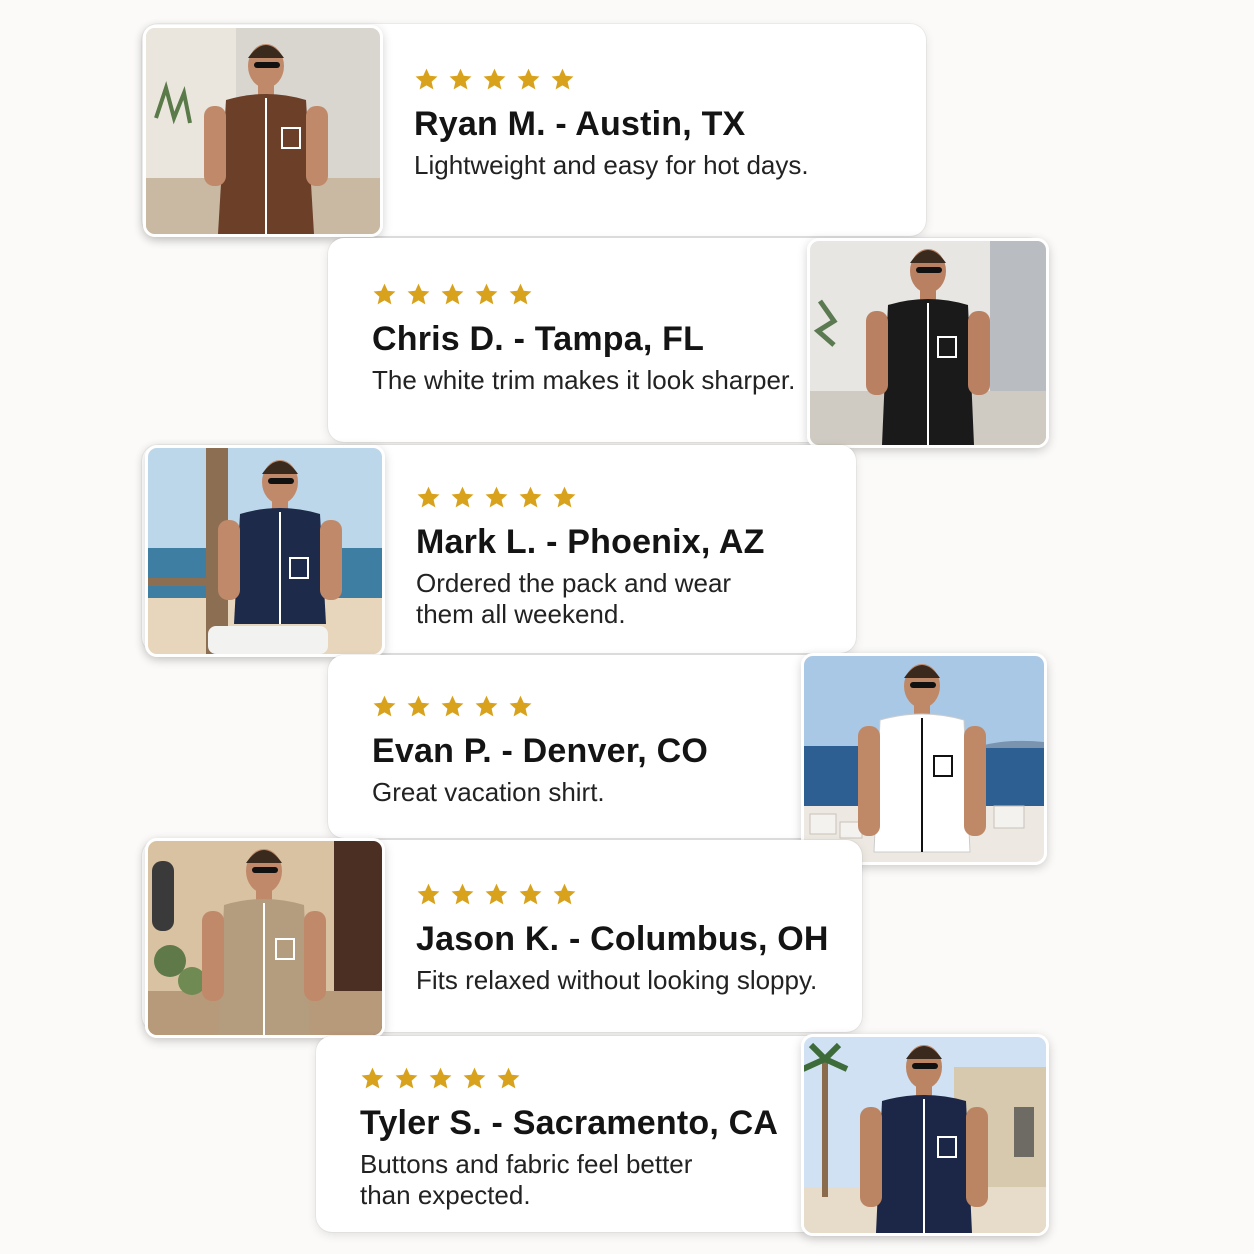 The width and height of the screenshot is (1254, 1254). Describe the element at coordinates (584, 380) in the screenshot. I see `review-text: The white trim makes it look sharper.` at that location.